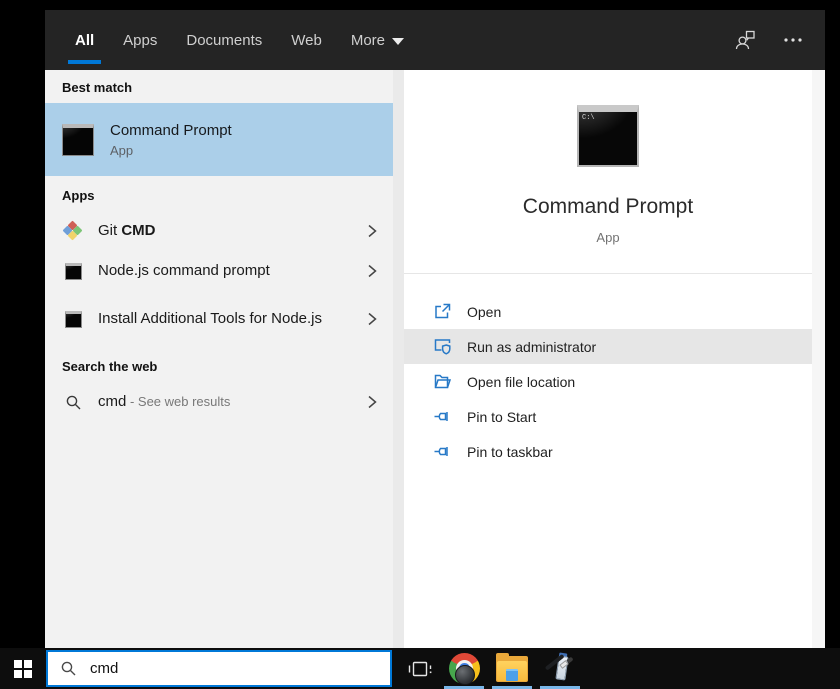 Image resolution: width=840 pixels, height=689 pixels. I want to click on profile-badge, so click(464, 675).